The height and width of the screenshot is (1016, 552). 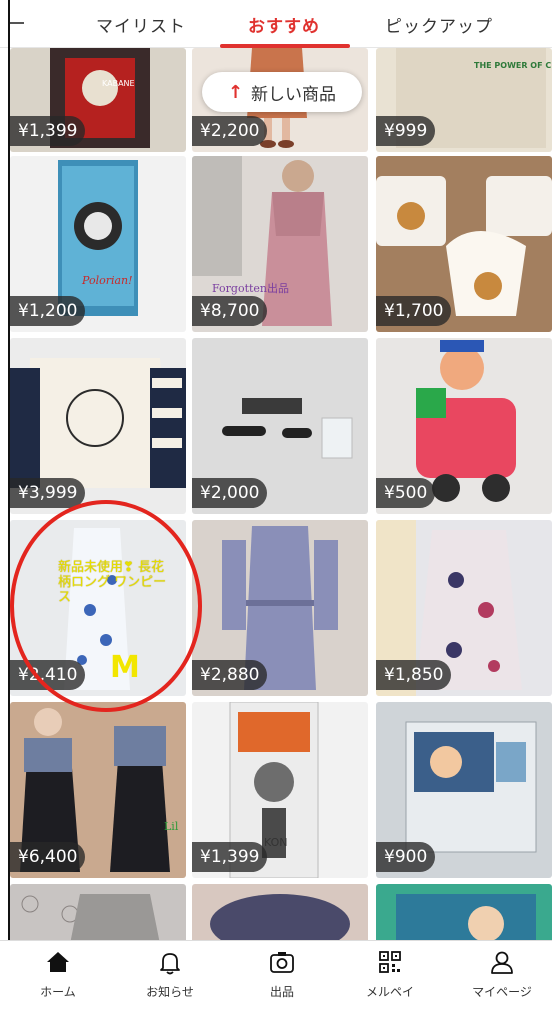 What do you see at coordinates (48, 493) in the screenshot?
I see `price-tag: ¥3,999` at bounding box center [48, 493].